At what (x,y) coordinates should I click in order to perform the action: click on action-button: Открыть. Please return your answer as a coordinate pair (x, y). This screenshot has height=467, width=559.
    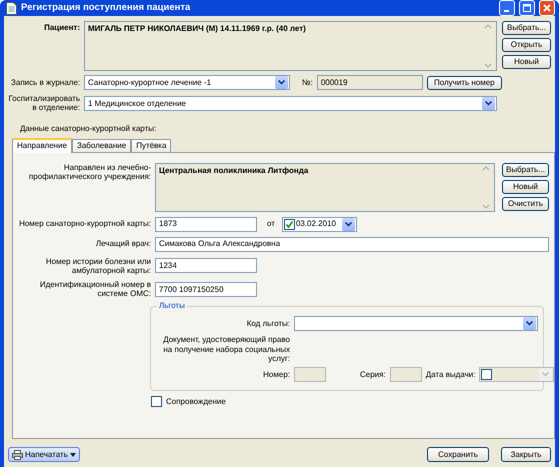
    Looking at the image, I should click on (526, 45).